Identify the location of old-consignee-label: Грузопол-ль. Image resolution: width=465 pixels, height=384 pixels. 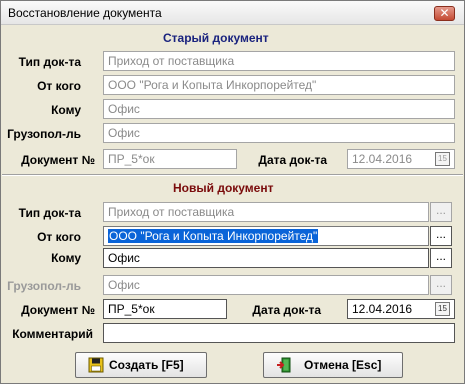
(44, 134).